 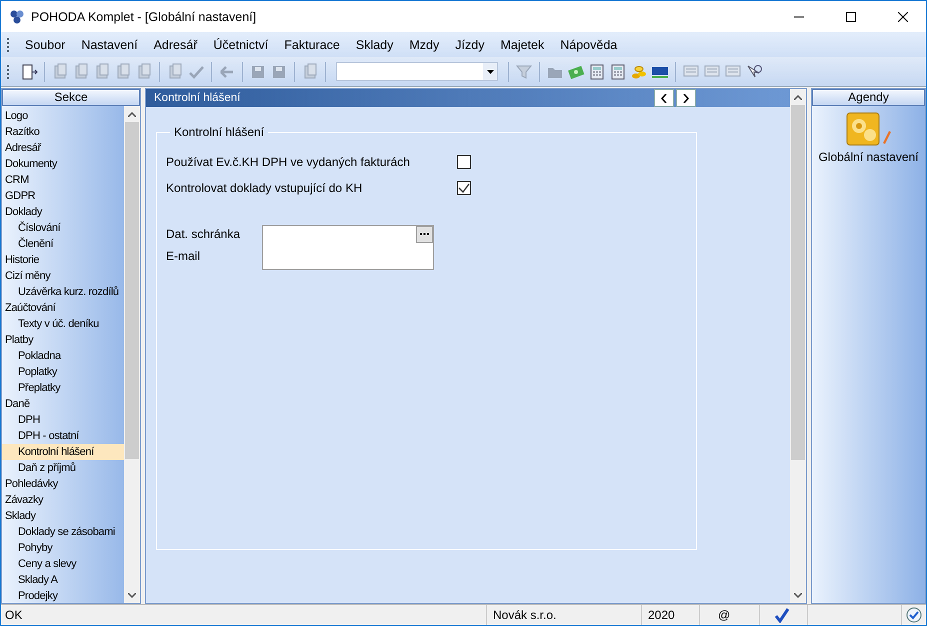 What do you see at coordinates (63, 196) in the screenshot?
I see `section-item: GDPR` at bounding box center [63, 196].